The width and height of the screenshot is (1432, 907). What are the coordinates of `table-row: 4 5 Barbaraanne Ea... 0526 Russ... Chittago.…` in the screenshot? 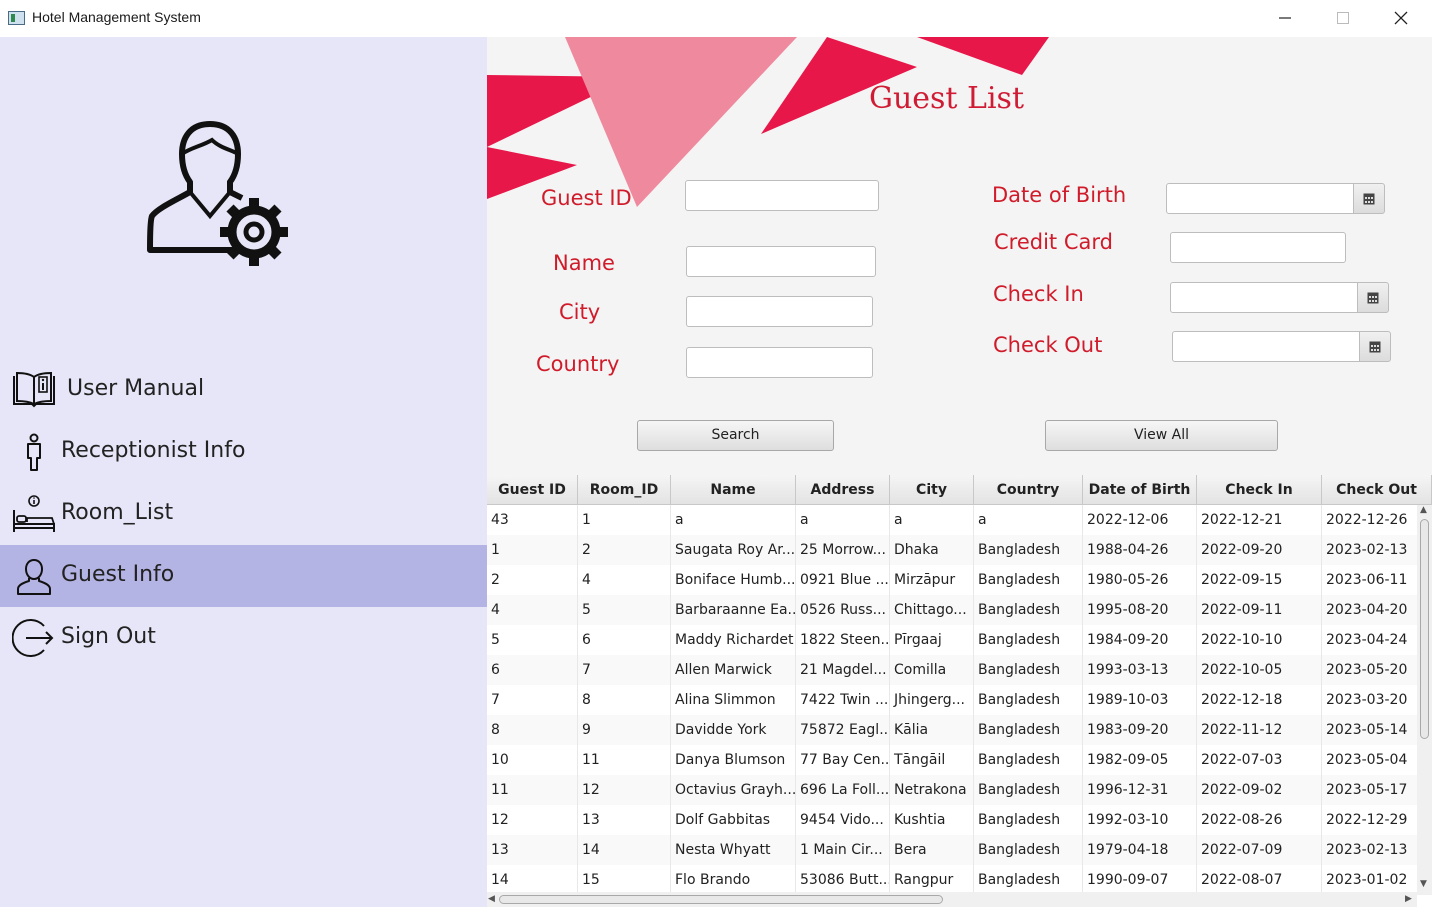 It's located at (959, 610).